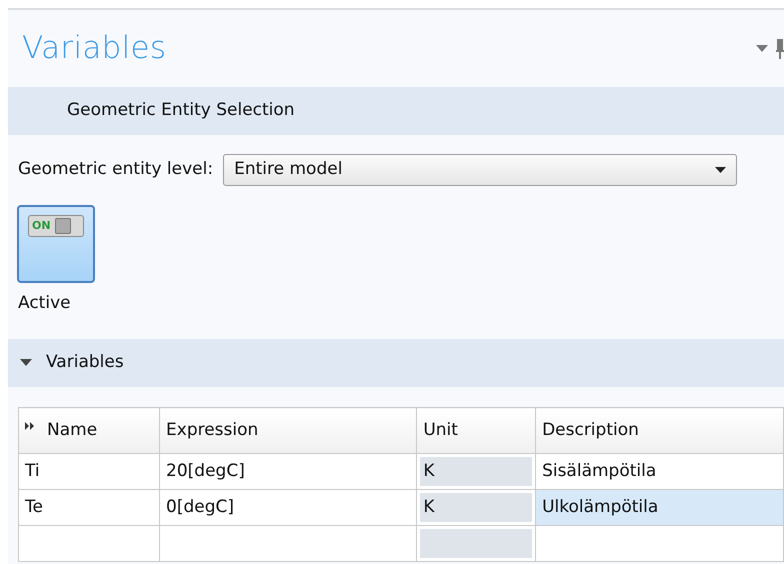  What do you see at coordinates (396, 111) in the screenshot?
I see `section-header: Geometric Entity Selection` at bounding box center [396, 111].